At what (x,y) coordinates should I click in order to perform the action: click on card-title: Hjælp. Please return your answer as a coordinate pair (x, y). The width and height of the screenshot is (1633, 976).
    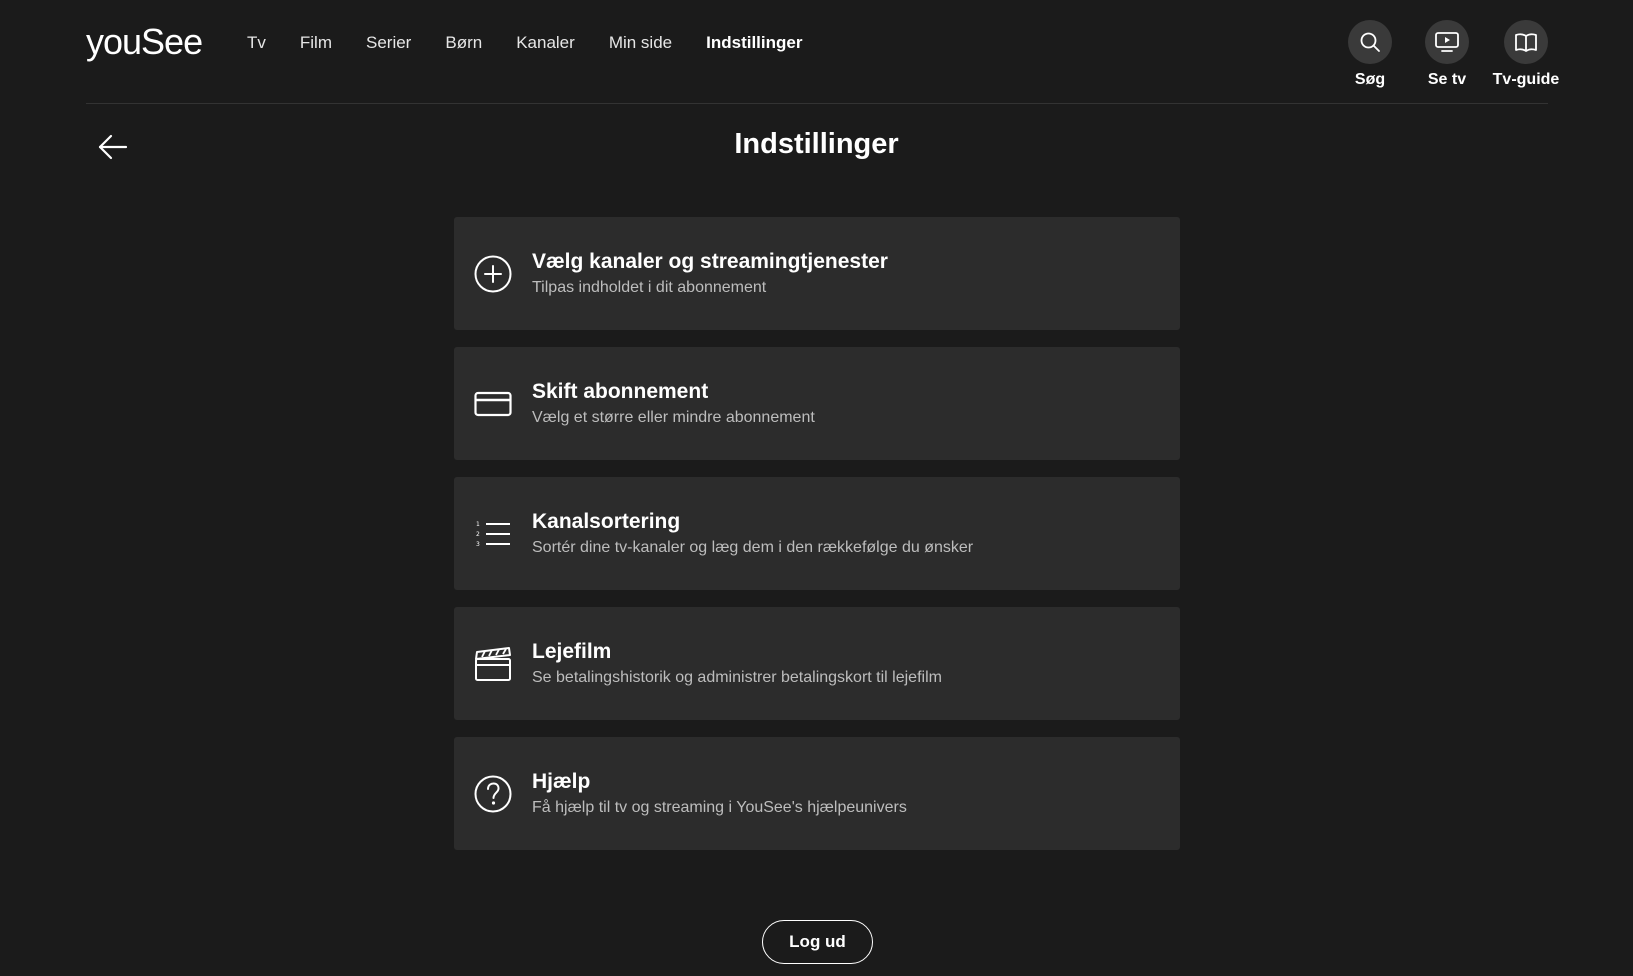
    Looking at the image, I should click on (561, 781).